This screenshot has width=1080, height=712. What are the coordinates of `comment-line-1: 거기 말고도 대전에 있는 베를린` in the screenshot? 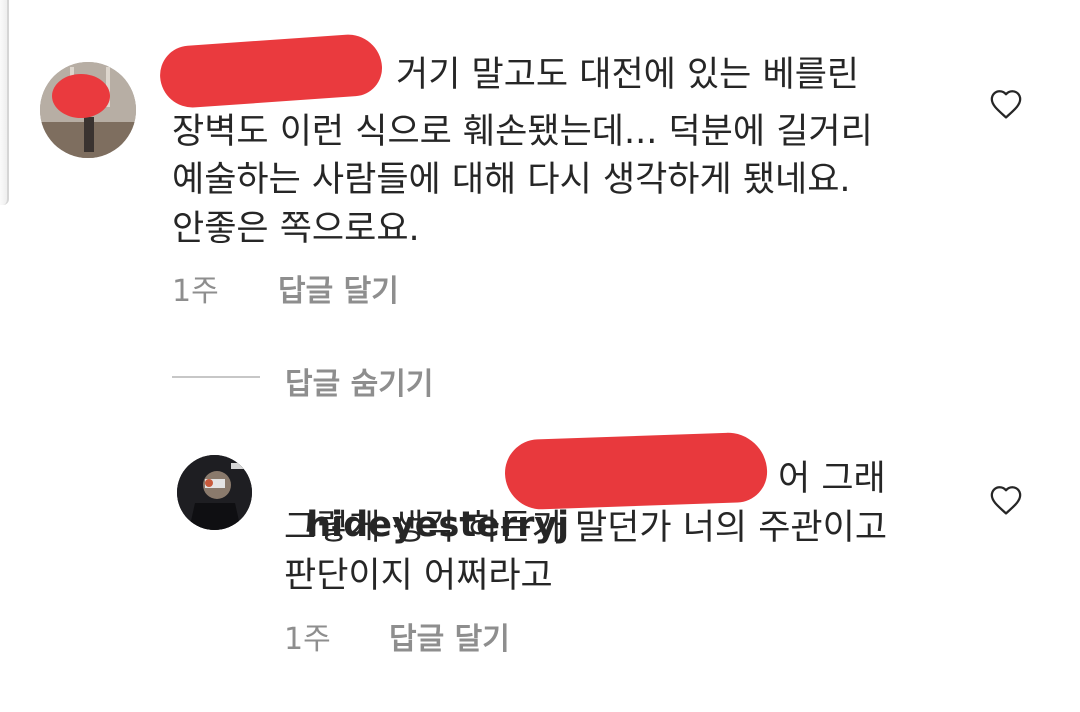 It's located at (628, 75).